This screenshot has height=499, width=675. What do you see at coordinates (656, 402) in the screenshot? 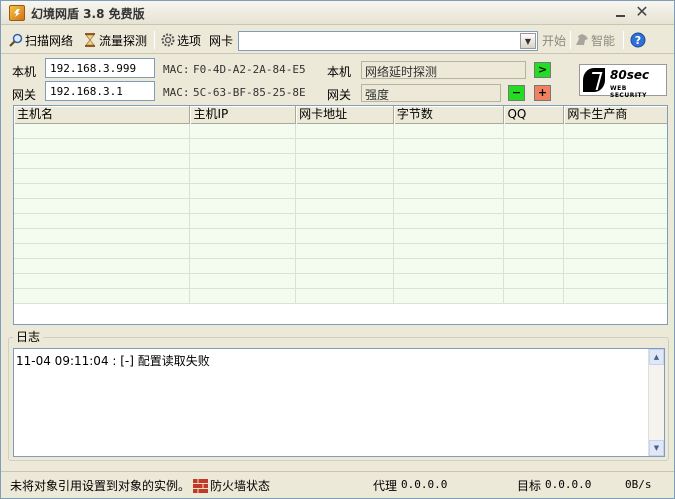
I see `log-scrollbar: ▲ ▼` at bounding box center [656, 402].